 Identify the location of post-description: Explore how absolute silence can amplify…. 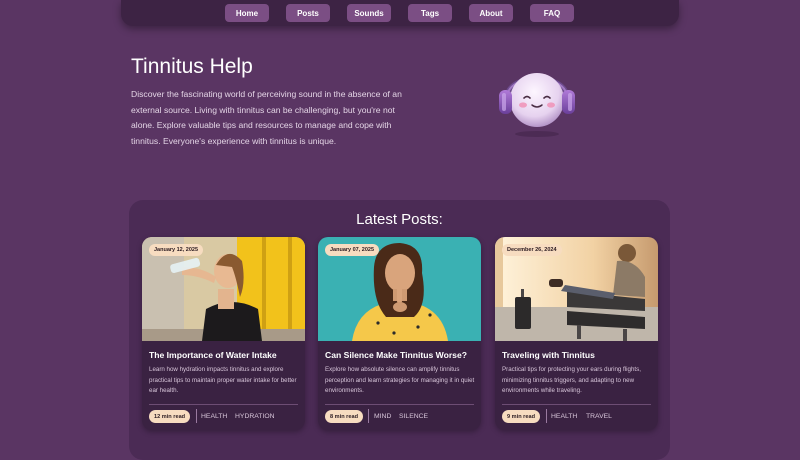
(400, 380).